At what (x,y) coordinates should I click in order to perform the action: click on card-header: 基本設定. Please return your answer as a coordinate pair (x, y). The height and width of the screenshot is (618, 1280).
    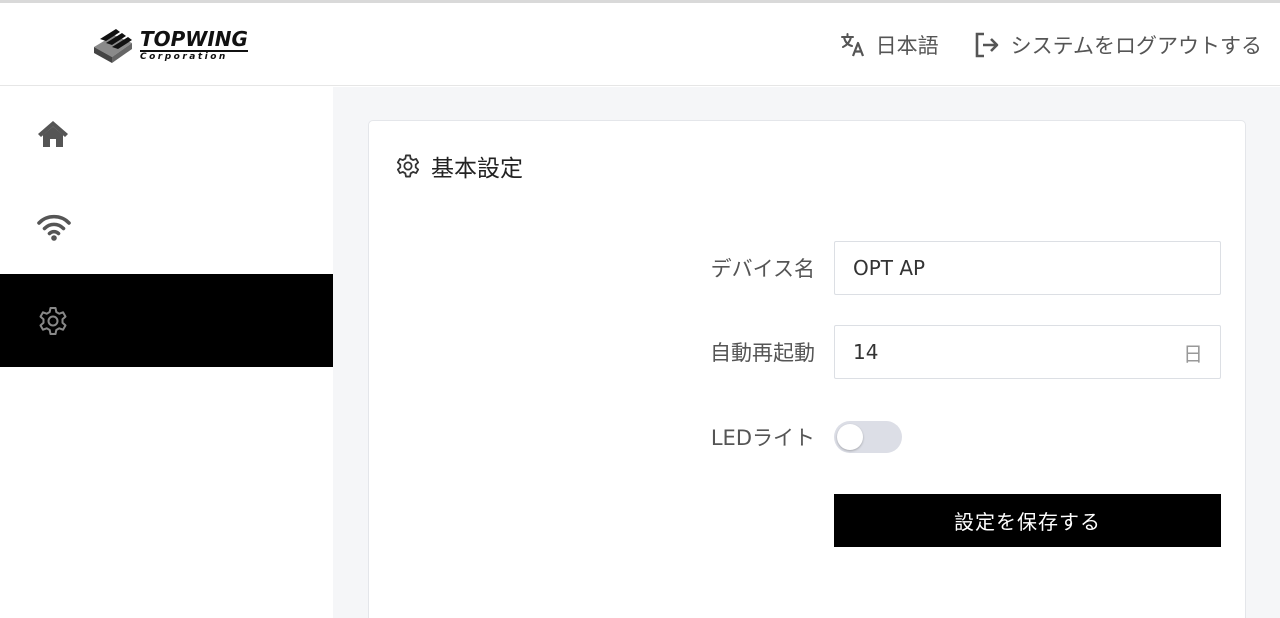
    Looking at the image, I should click on (459, 166).